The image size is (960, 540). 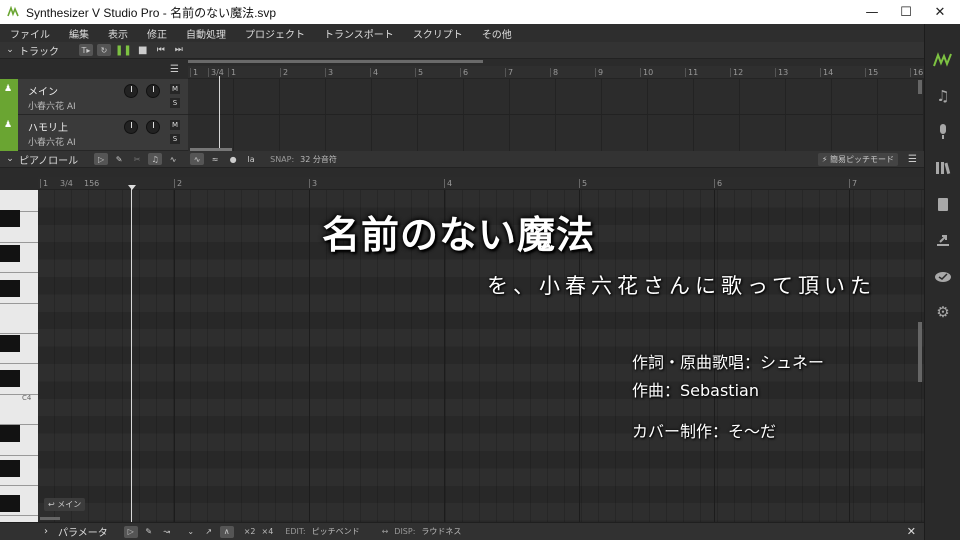 I want to click on piano-roll-spacer, so click(x=462, y=172).